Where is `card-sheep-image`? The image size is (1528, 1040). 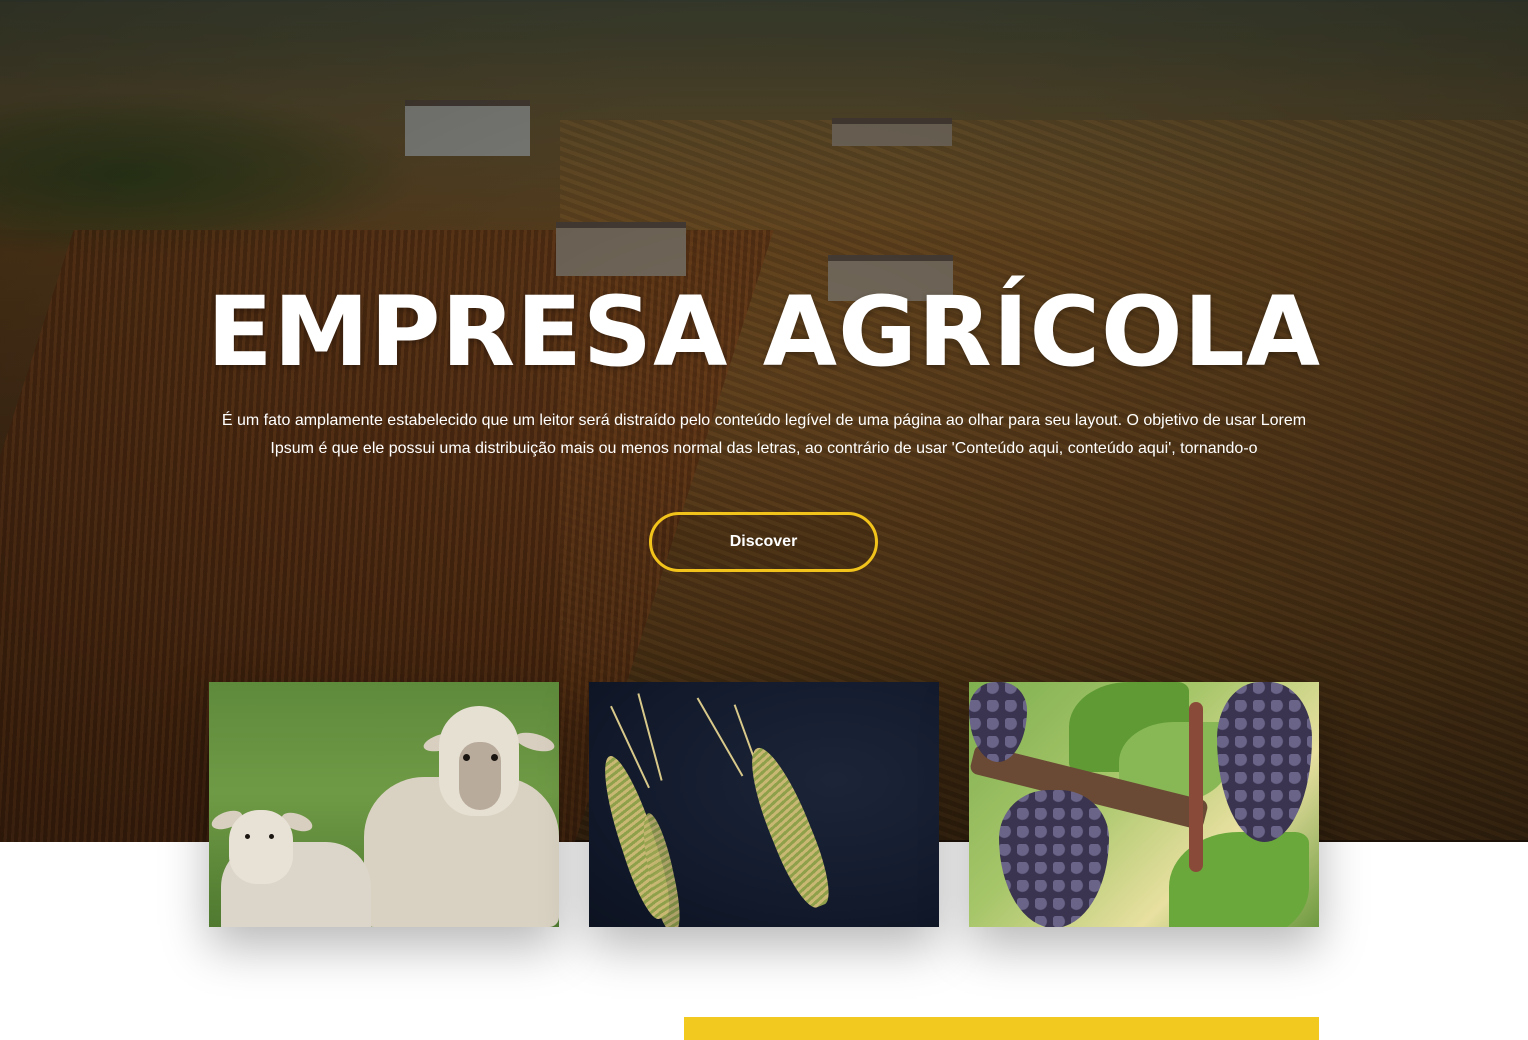 card-sheep-image is located at coordinates (384, 804).